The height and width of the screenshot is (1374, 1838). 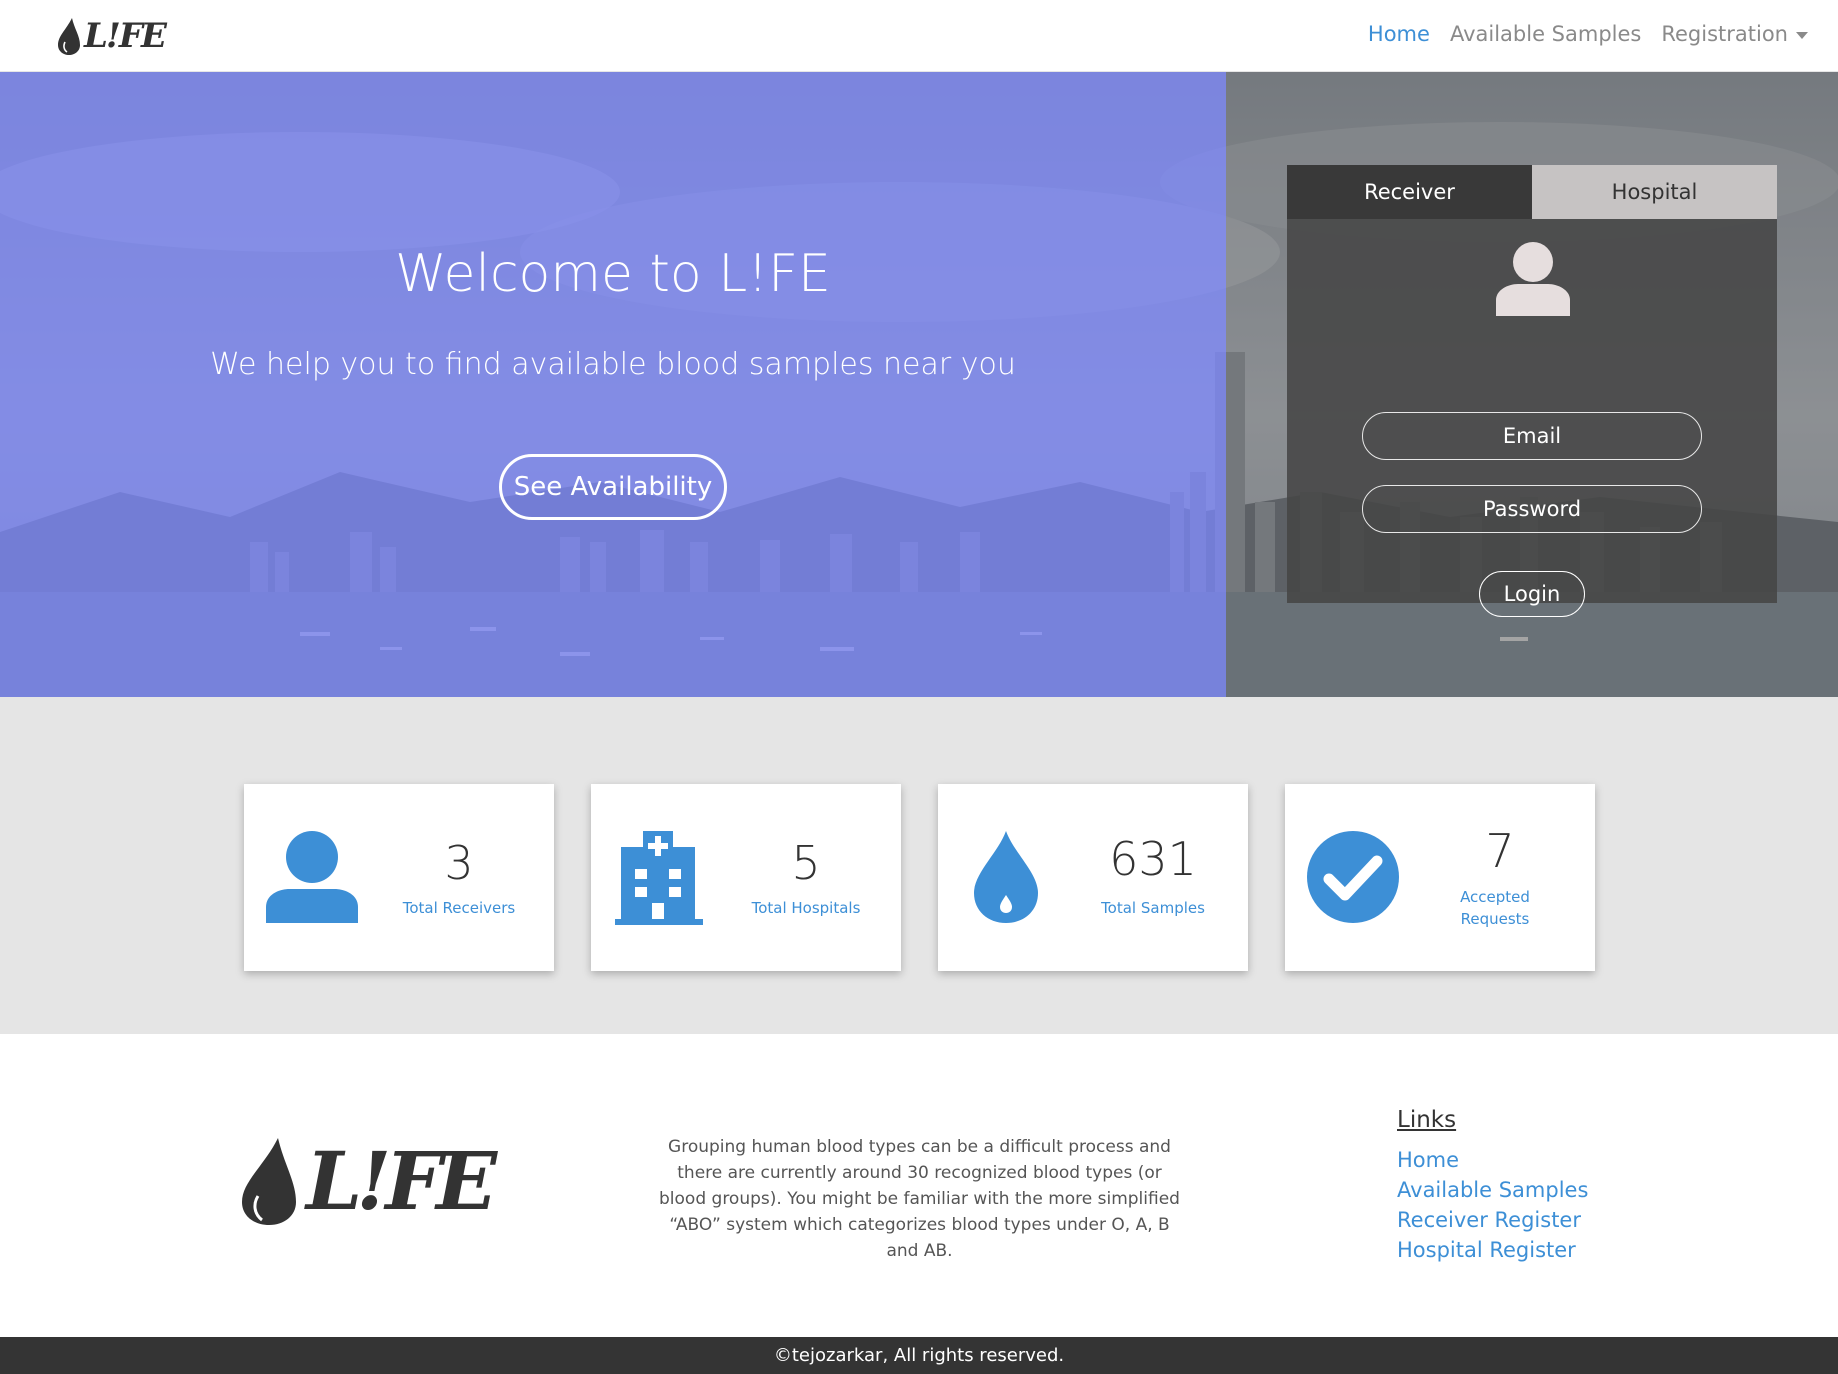 What do you see at coordinates (1492, 1190) in the screenshot?
I see `footer-link-available-samples: Available Samples` at bounding box center [1492, 1190].